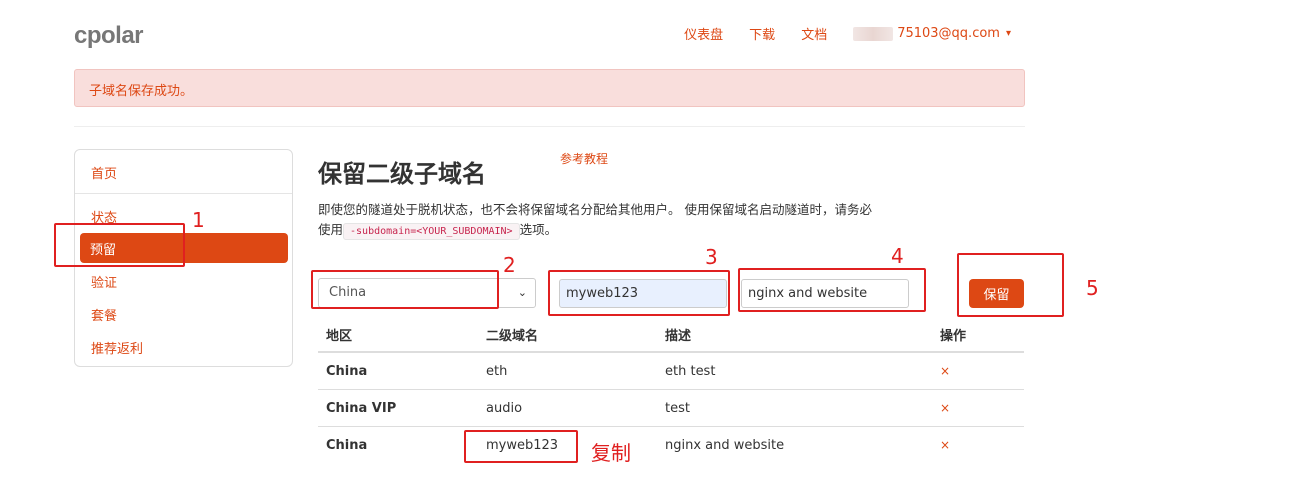 This screenshot has height=500, width=1291. Describe the element at coordinates (104, 172) in the screenshot. I see `sidebar-item-home: 首页` at that location.